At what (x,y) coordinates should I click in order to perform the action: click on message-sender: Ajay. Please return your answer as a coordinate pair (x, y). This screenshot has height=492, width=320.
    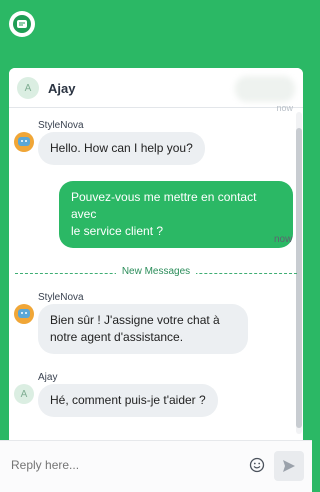
    Looking at the image, I should click on (48, 377).